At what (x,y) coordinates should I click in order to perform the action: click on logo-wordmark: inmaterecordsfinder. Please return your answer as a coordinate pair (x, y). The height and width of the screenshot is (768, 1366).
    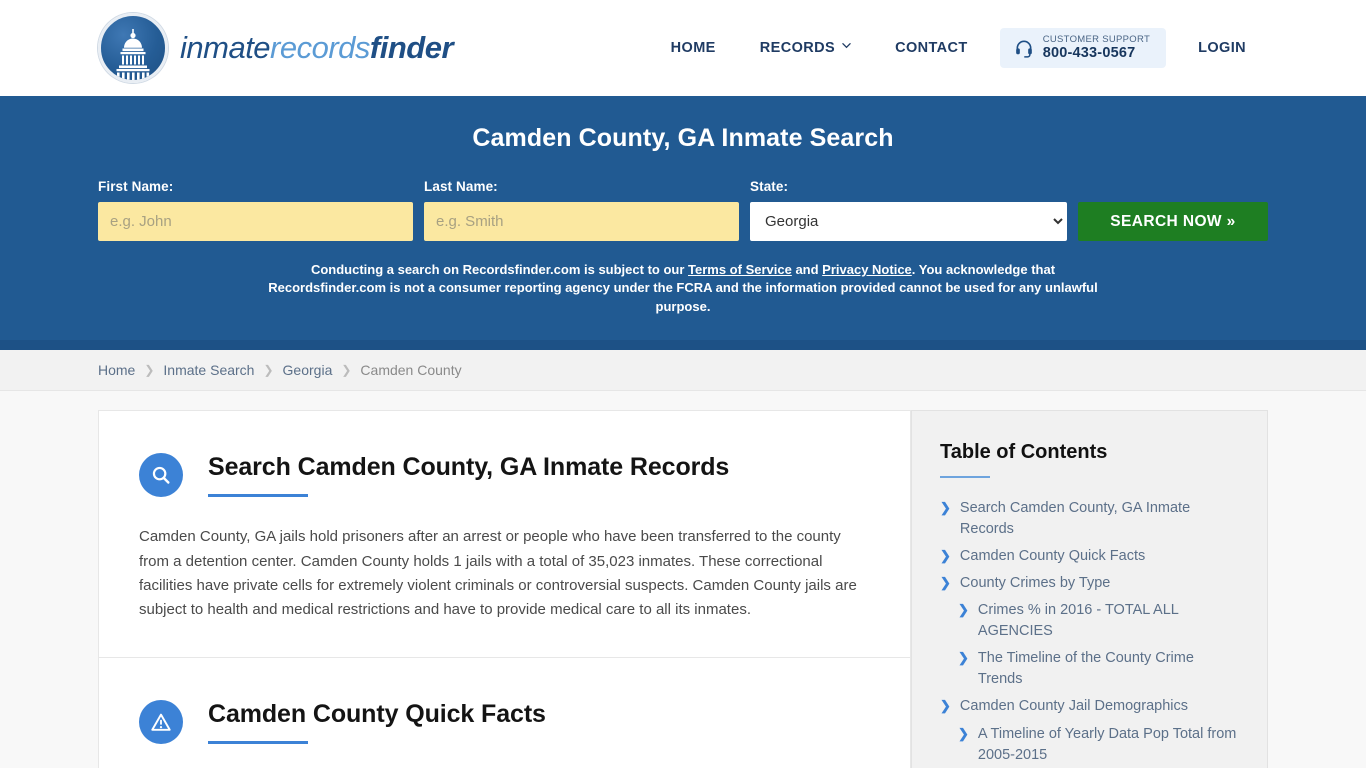
    Looking at the image, I should click on (317, 48).